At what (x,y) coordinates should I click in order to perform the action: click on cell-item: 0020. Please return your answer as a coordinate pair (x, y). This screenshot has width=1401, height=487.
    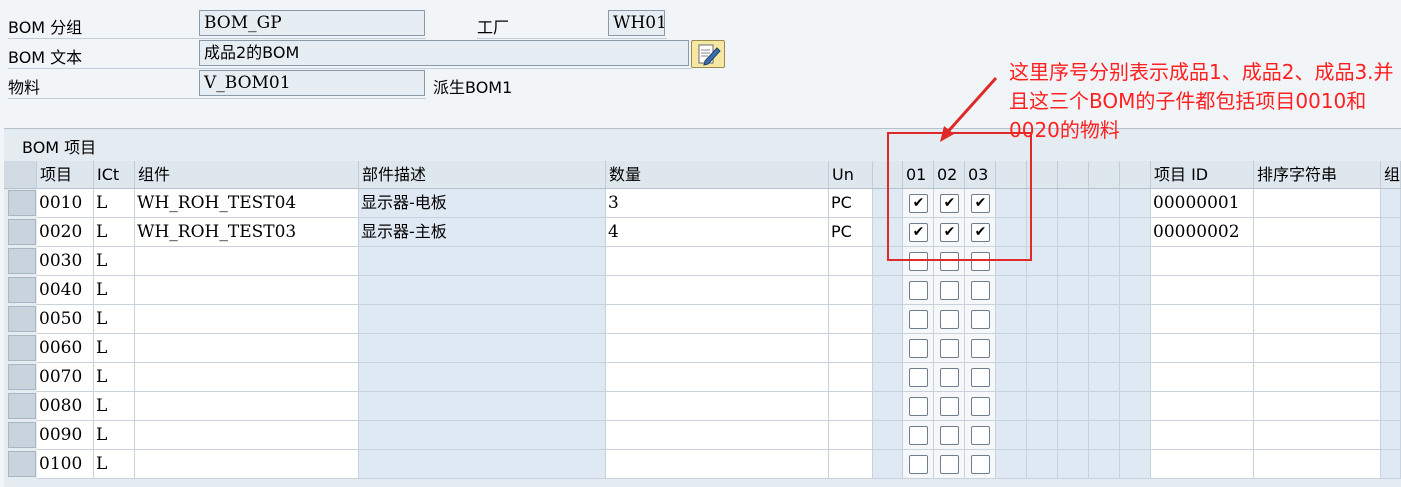
    Looking at the image, I should click on (65, 232).